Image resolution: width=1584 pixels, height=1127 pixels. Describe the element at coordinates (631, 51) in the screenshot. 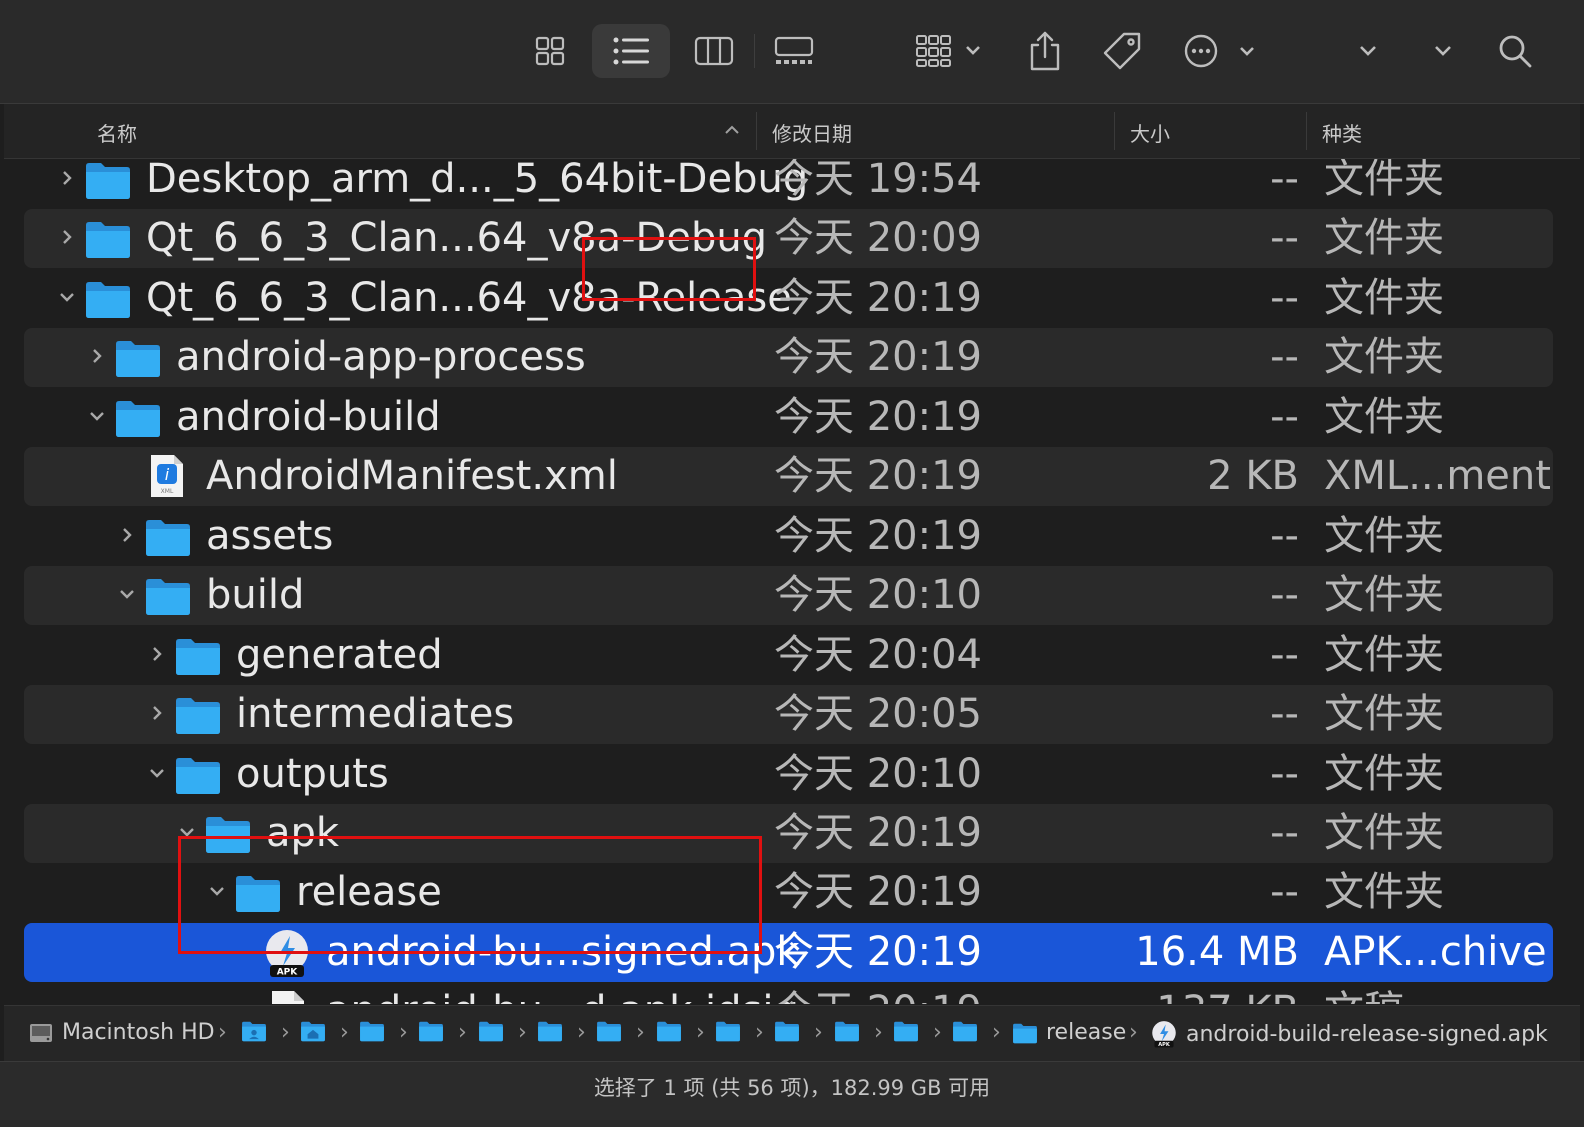

I see `list-view-icon` at that location.